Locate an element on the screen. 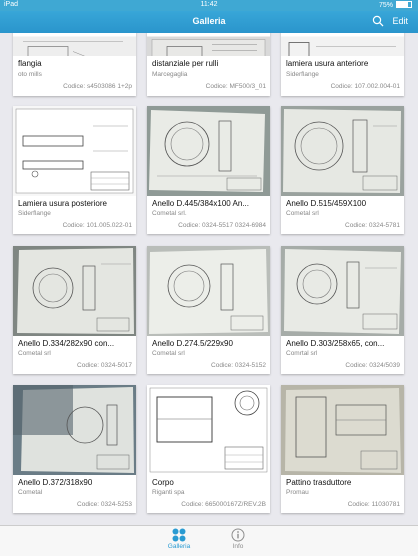 The width and height of the screenshot is (418, 556). card-title: Corpo is located at coordinates (163, 482).